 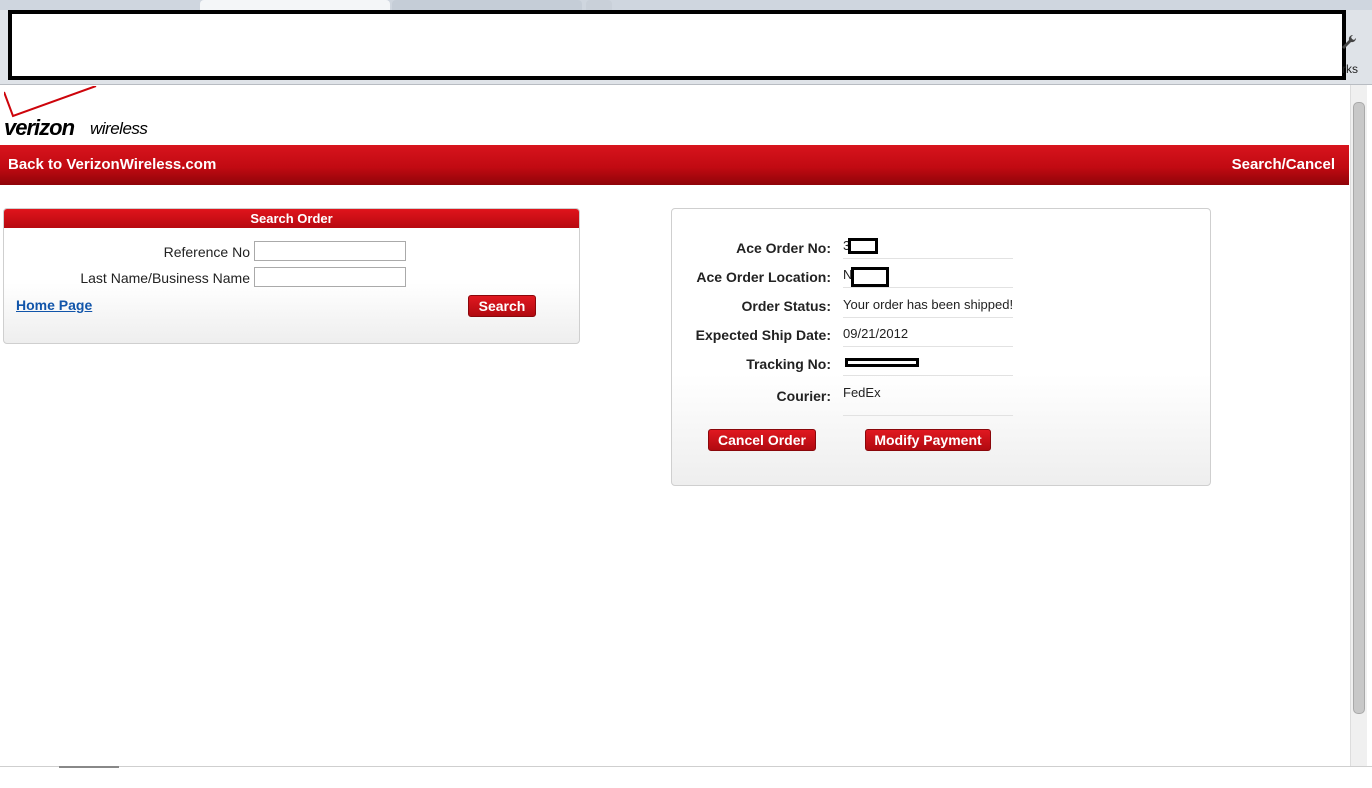 What do you see at coordinates (112, 164) in the screenshot?
I see `back-to-verizon-link: Back to VerizonWireless.com` at bounding box center [112, 164].